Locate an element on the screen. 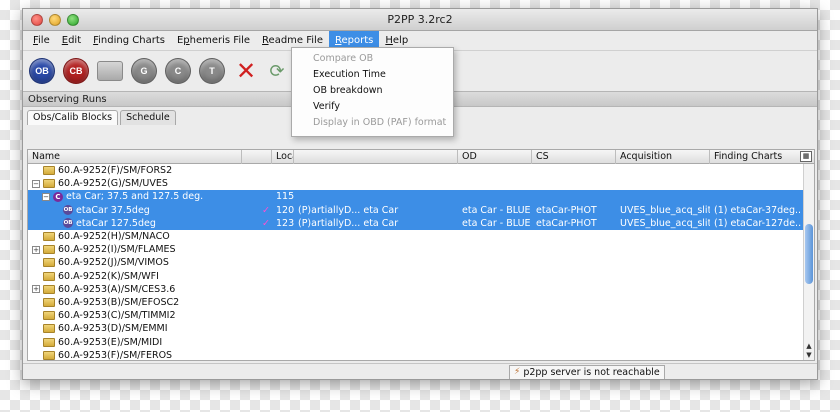 The width and height of the screenshot is (840, 412). name-cell: 60.A-9253(F)/SM/FEROS is located at coordinates (135, 354).